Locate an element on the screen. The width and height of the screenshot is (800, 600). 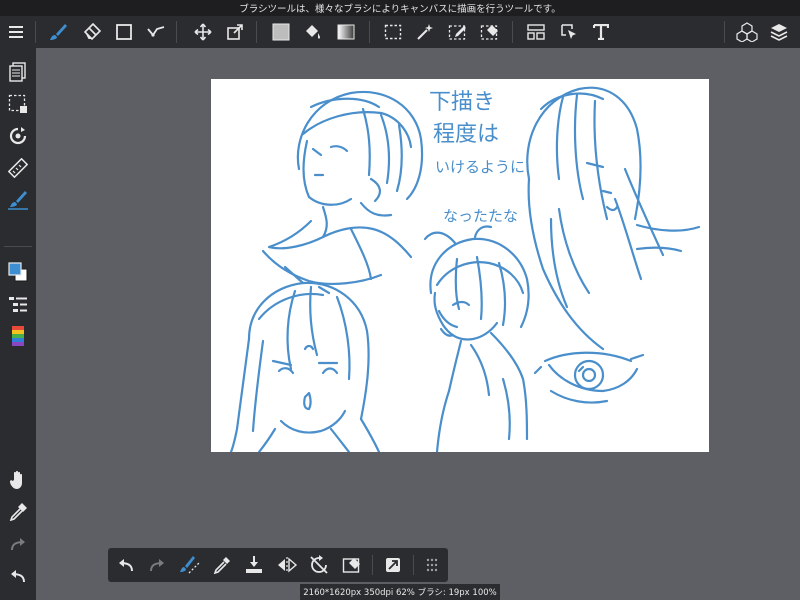
layers-button is located at coordinates (779, 32).